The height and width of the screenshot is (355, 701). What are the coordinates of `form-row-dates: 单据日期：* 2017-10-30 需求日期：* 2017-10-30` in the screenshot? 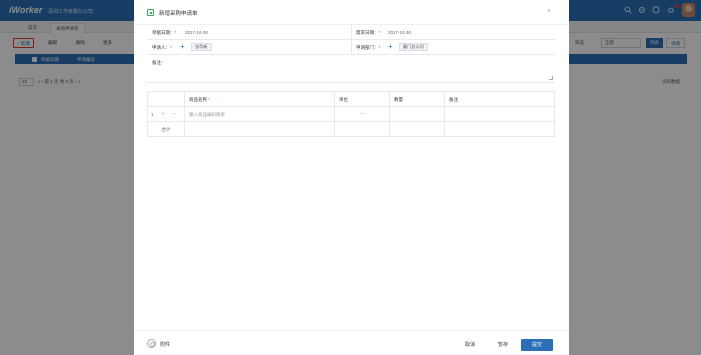 It's located at (351, 32).